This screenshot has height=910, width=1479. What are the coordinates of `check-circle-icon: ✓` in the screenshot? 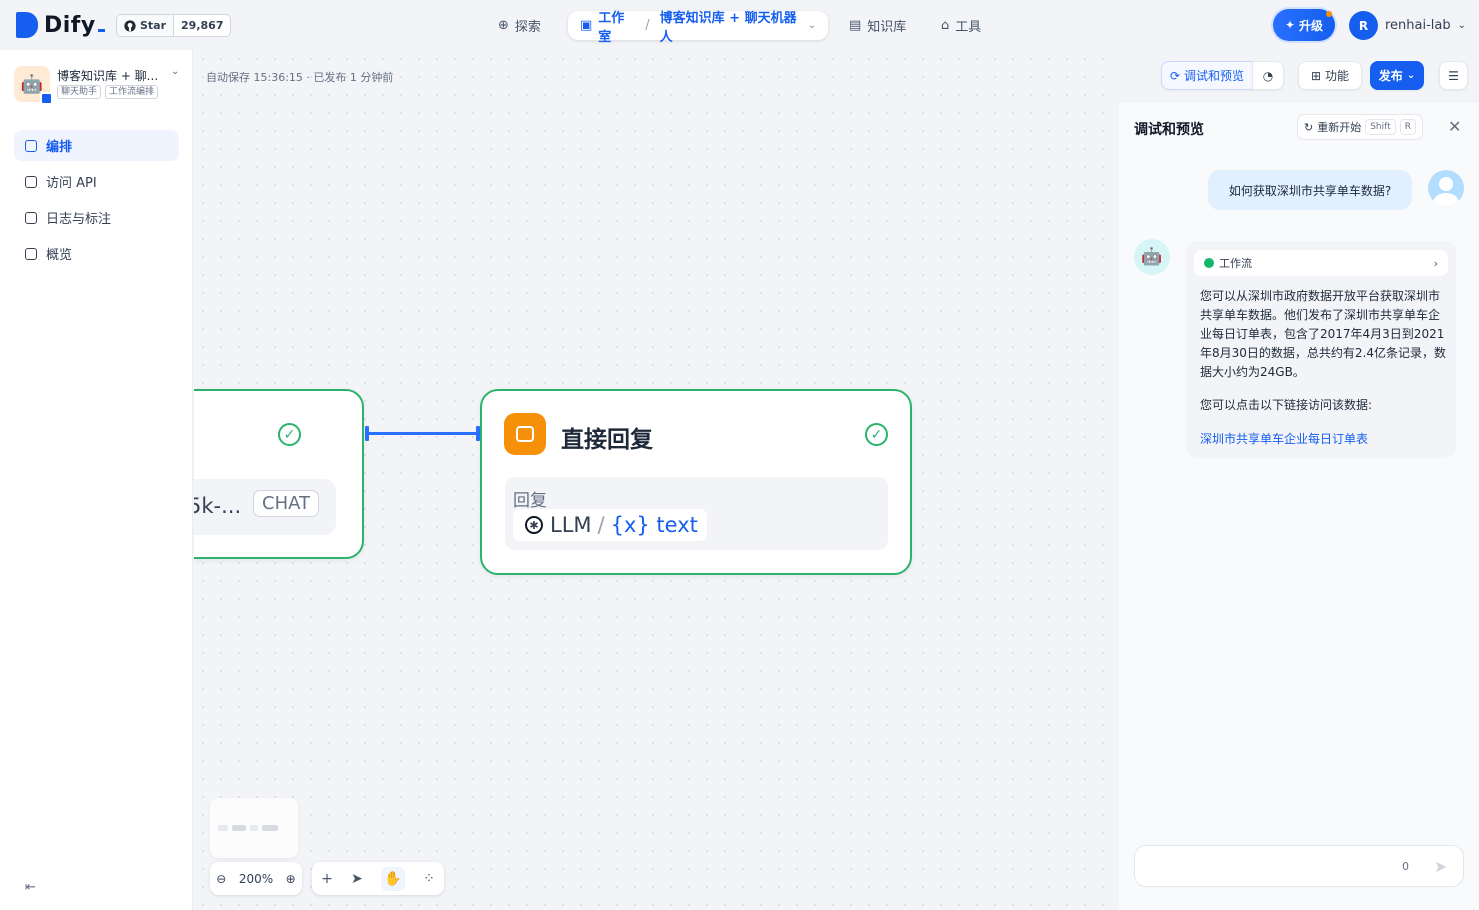 It's located at (289, 434).